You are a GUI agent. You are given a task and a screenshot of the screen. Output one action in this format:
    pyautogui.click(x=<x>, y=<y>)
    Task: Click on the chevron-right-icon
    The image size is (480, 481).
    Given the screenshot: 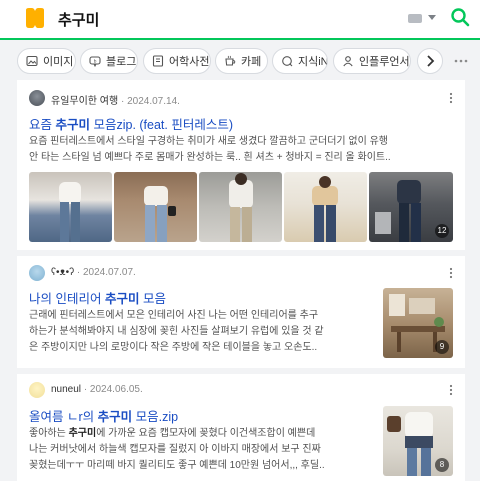 What is the action you would take?
    pyautogui.click(x=431, y=61)
    